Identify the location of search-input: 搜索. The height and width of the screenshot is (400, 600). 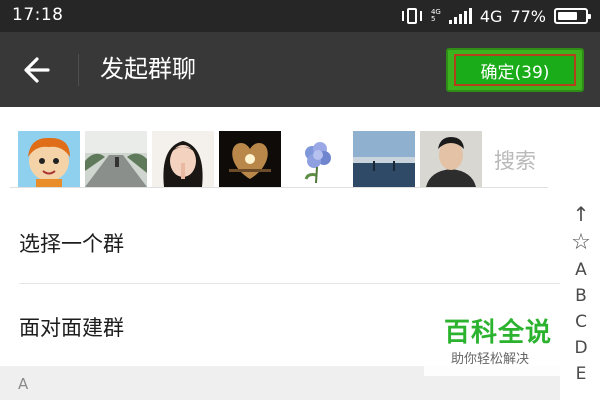
(515, 160).